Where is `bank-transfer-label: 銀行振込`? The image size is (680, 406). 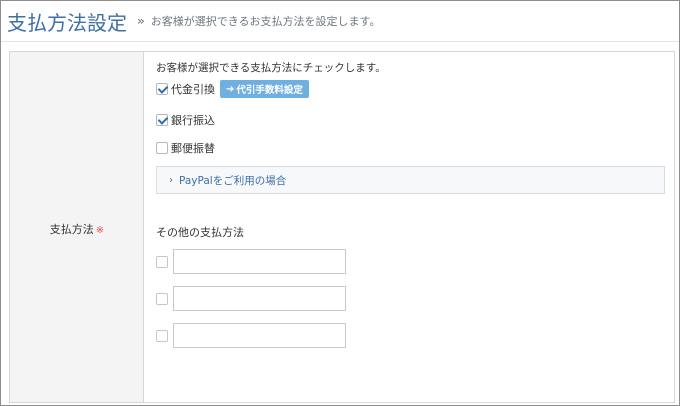
bank-transfer-label: 銀行振込 is located at coordinates (193, 120).